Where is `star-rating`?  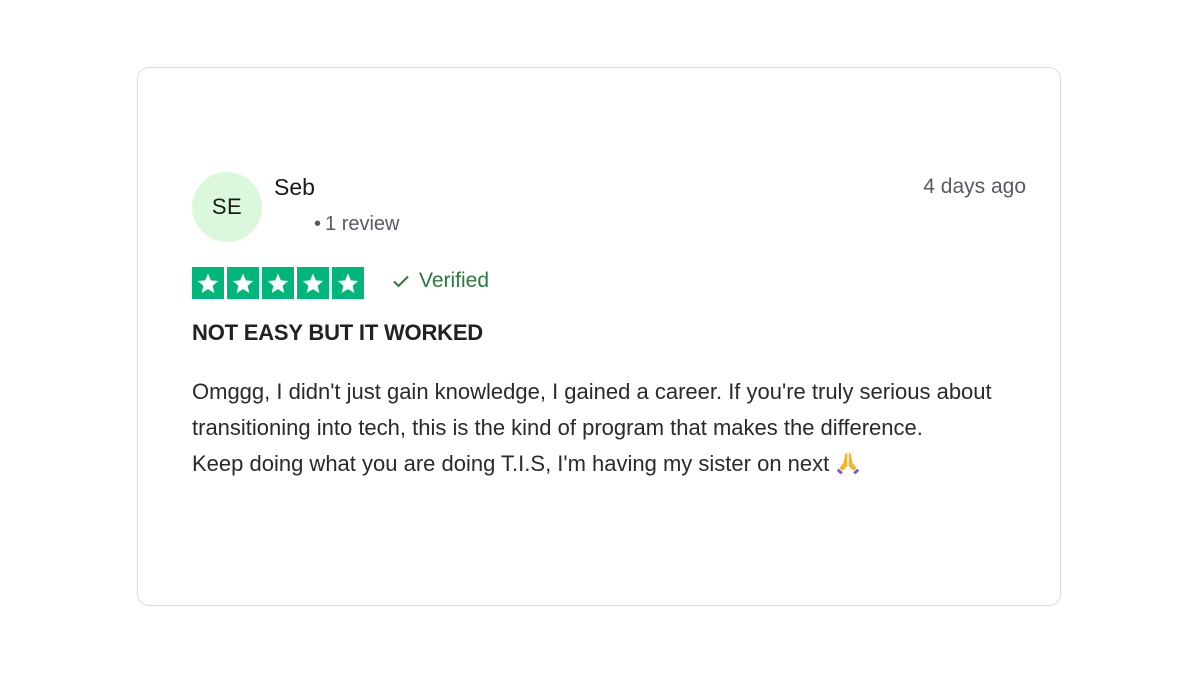
star-rating is located at coordinates (278, 283).